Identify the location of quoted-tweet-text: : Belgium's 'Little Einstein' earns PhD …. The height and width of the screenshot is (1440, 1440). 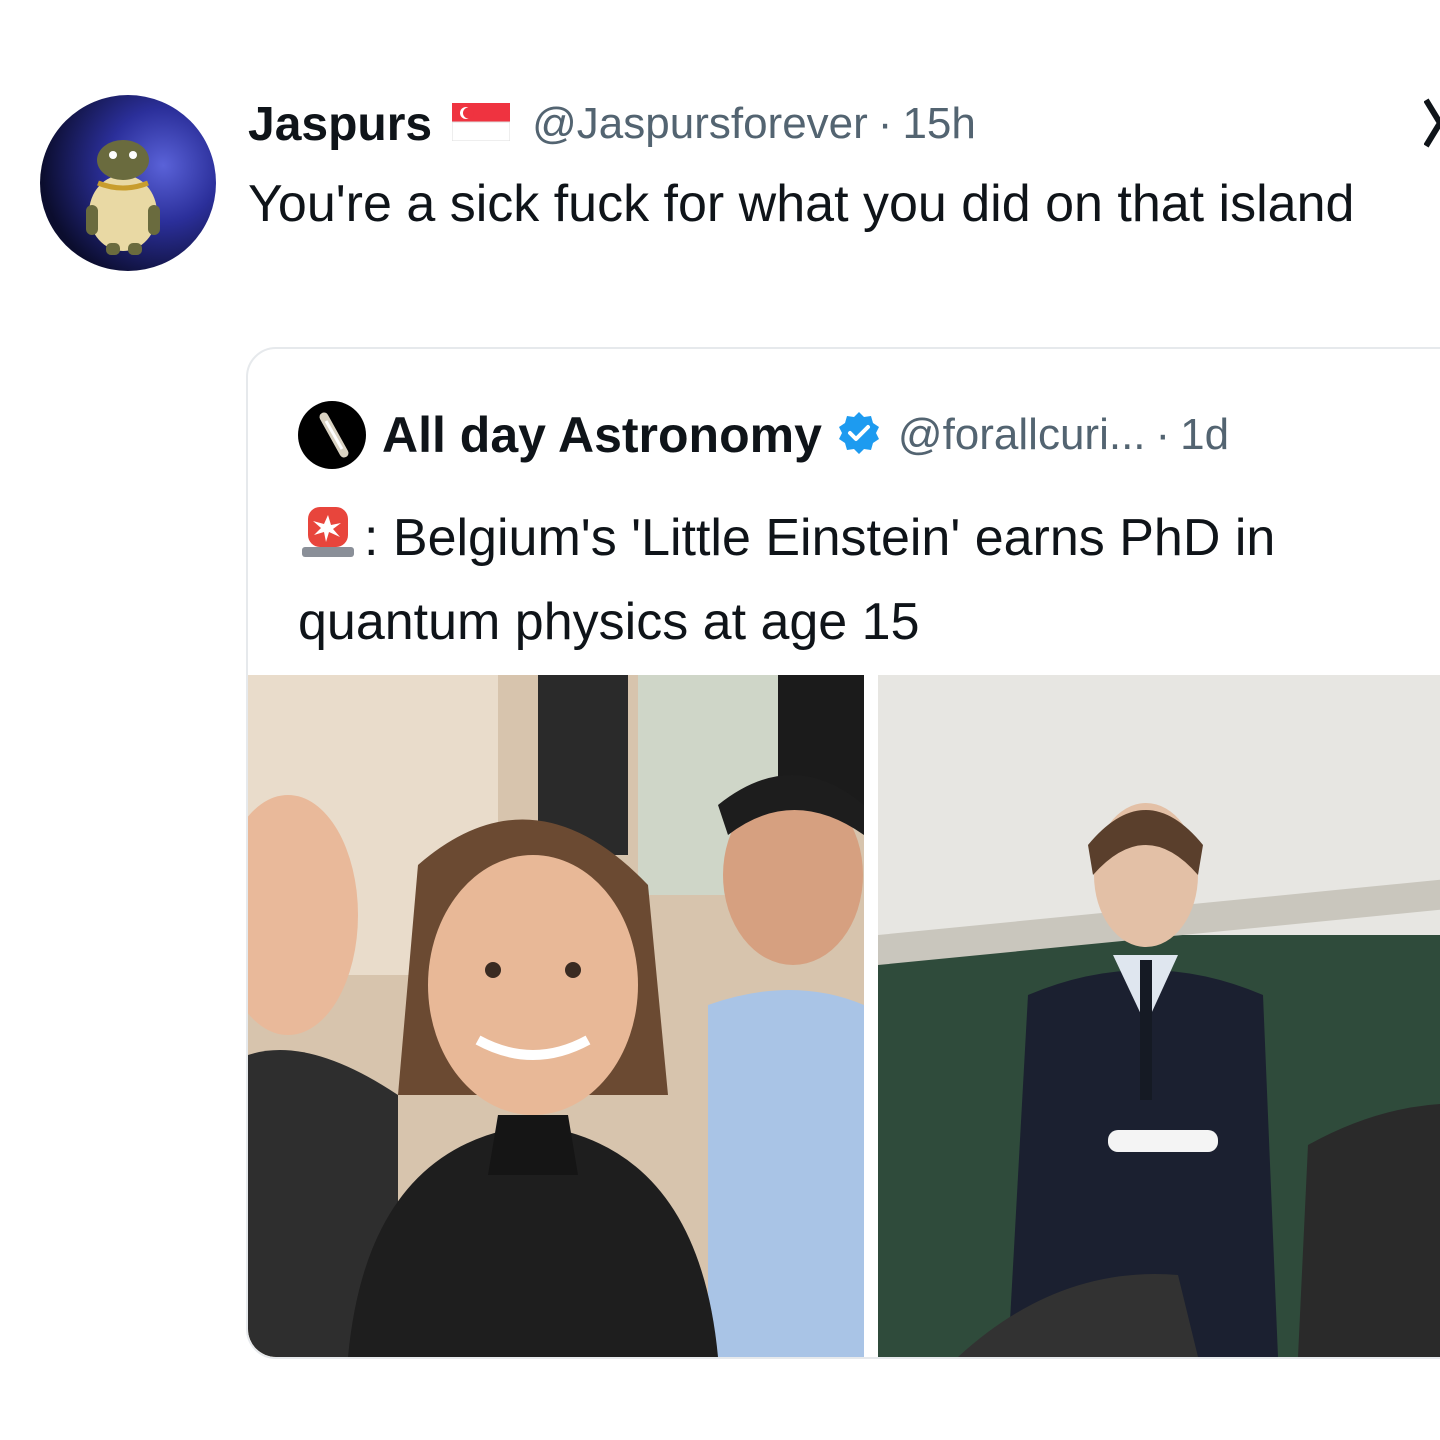
(869, 580).